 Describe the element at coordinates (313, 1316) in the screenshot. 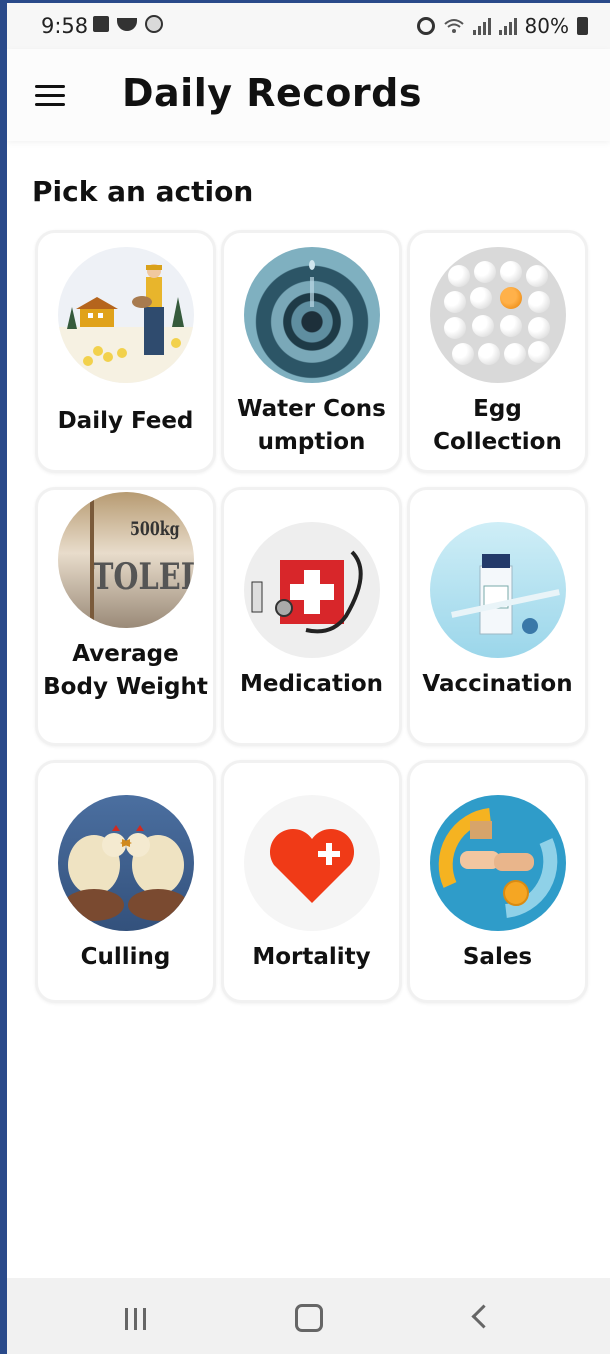

I see `home-icon` at that location.